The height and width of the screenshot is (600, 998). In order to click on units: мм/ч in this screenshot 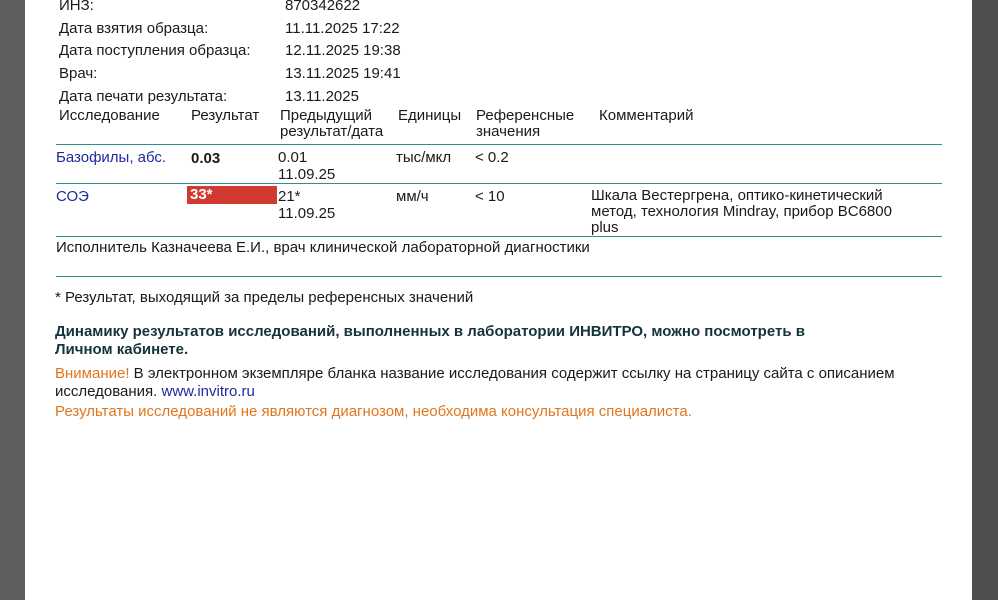, I will do `click(412, 196)`.